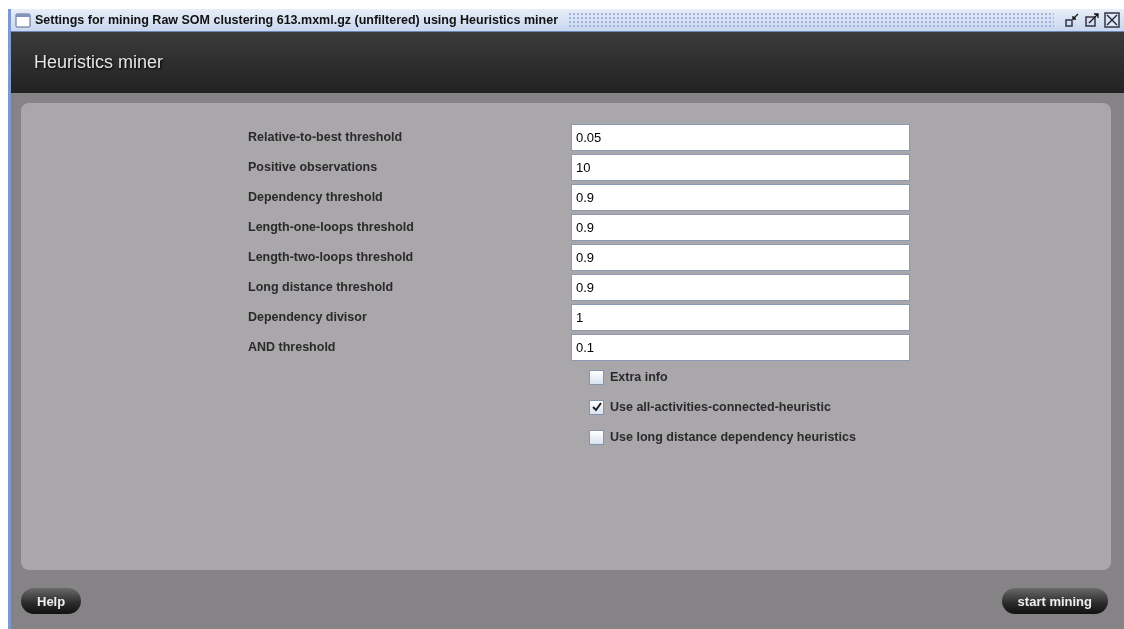 This screenshot has height=629, width=1124. I want to click on restore-icon, so click(1072, 20).